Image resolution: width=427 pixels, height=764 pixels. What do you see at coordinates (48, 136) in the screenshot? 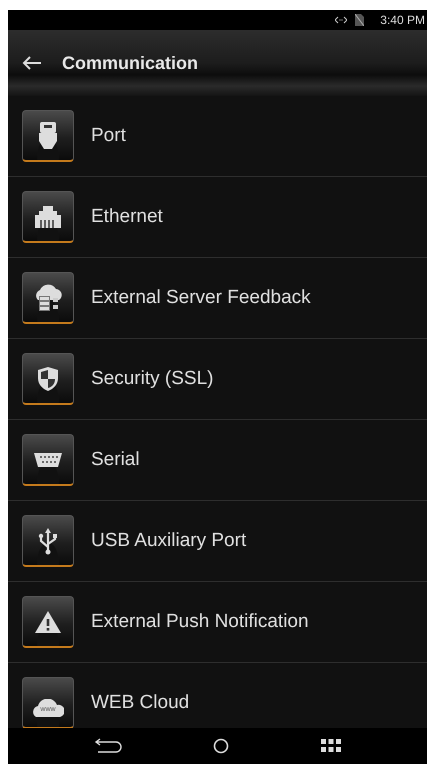
I see `plug-icon` at bounding box center [48, 136].